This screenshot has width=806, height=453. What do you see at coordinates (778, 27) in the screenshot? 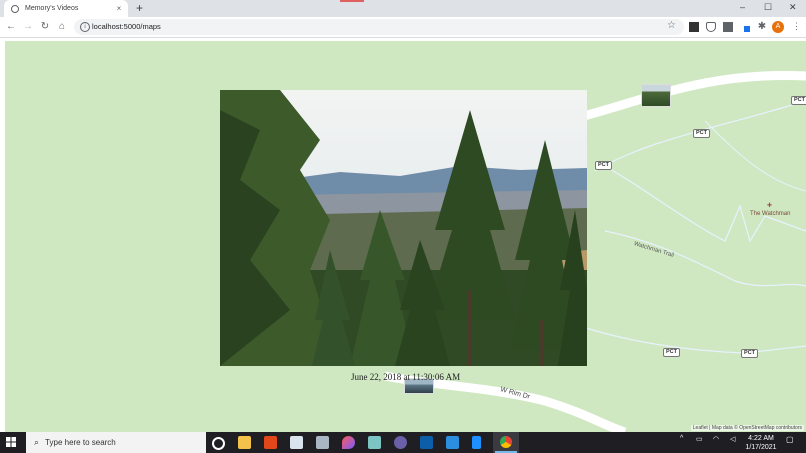
I see `profile-avatar: A` at bounding box center [778, 27].